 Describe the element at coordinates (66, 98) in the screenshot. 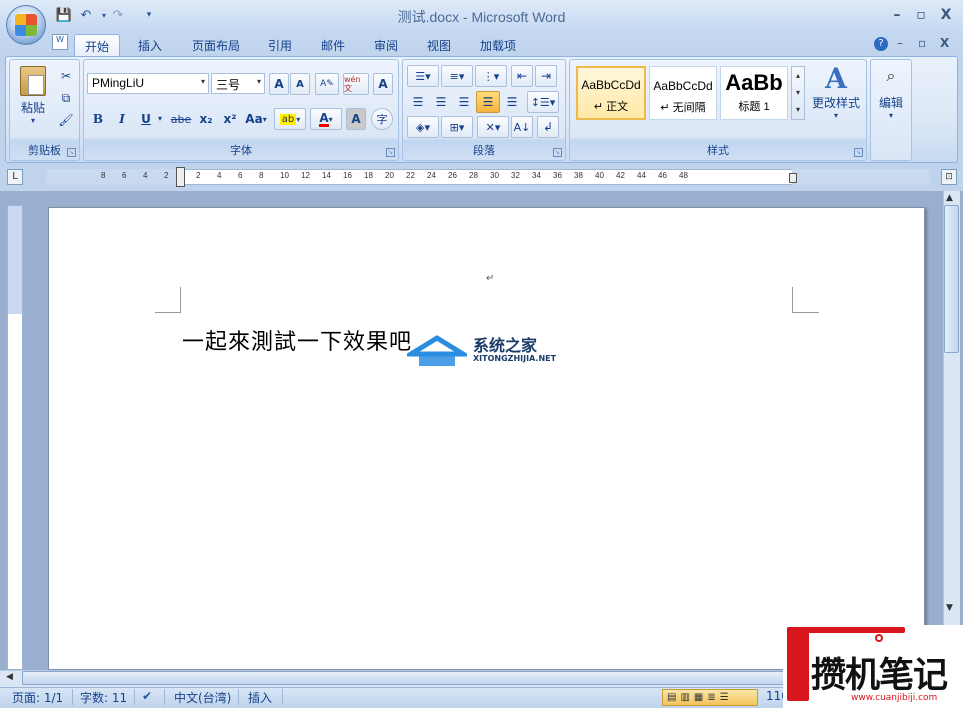

I see `copy-icon: ⧉` at that location.